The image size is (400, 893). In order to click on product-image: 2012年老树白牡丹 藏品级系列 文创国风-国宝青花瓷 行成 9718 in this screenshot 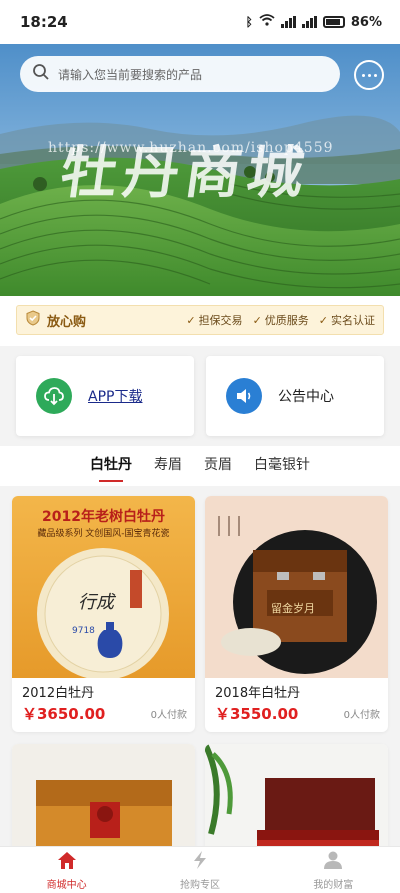, I will do `click(103, 587)`.